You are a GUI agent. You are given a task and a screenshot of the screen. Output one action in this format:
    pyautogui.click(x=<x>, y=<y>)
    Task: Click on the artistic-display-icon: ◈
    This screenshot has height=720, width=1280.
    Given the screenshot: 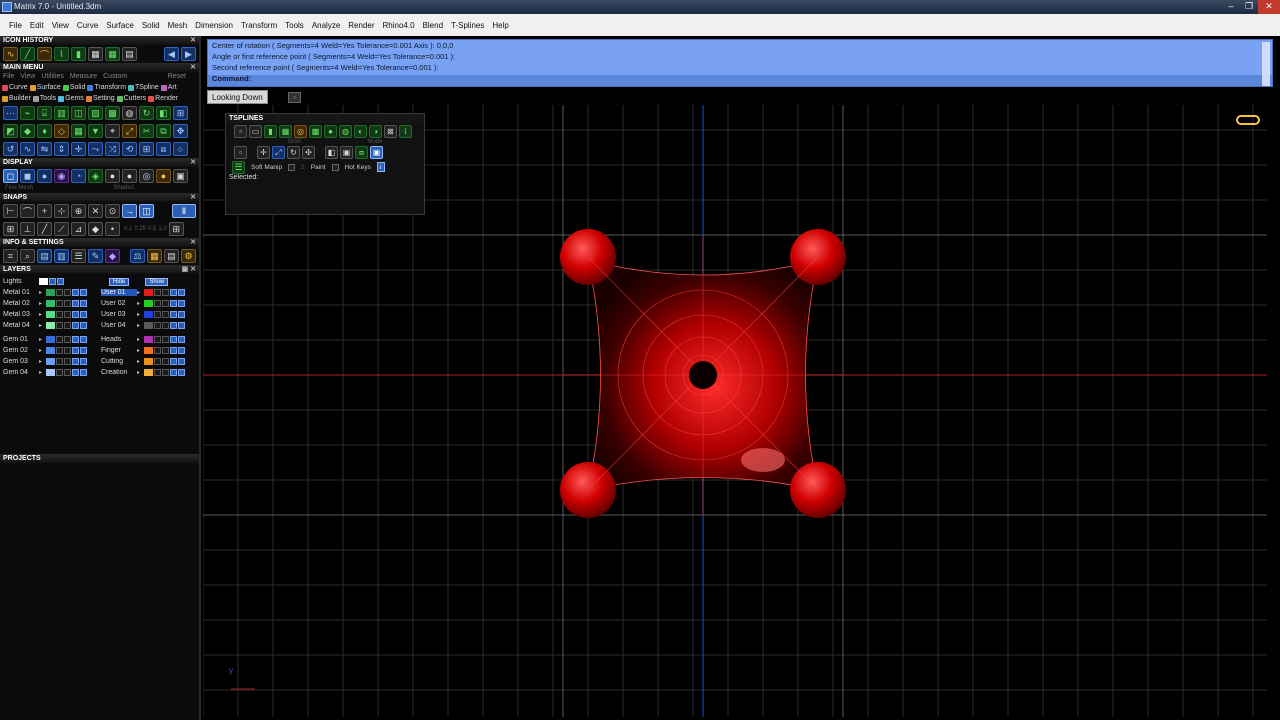 What is the action you would take?
    pyautogui.click(x=95, y=176)
    